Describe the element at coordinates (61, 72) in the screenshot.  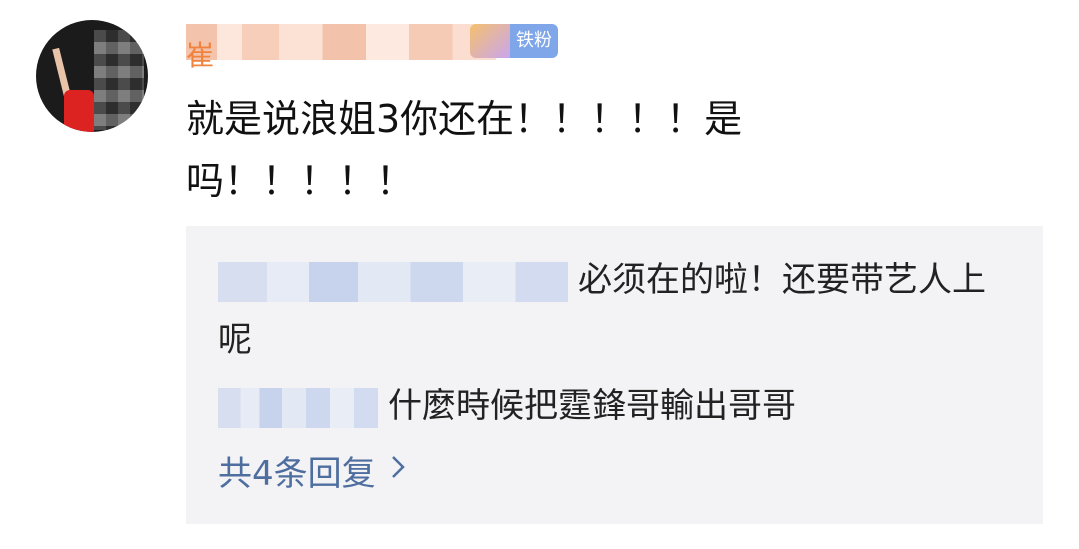
I see `avatar-arm-graphic` at that location.